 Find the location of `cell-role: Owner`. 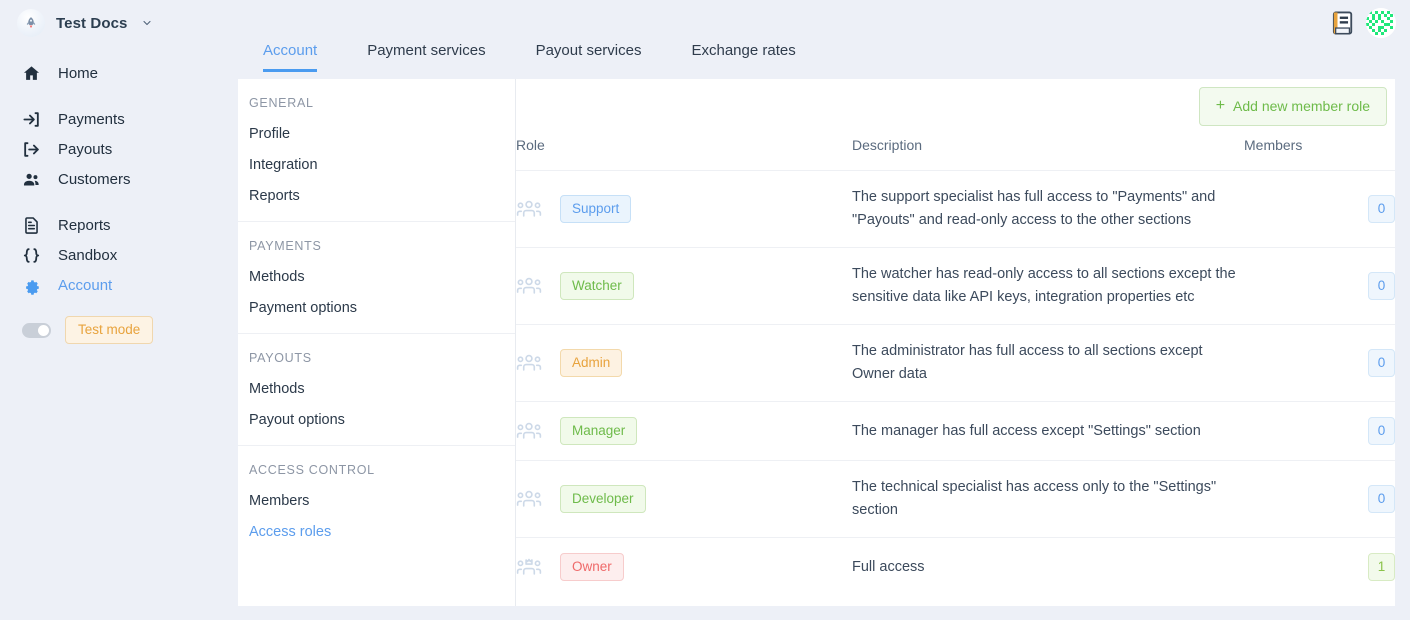

cell-role: Owner is located at coordinates (684, 566).